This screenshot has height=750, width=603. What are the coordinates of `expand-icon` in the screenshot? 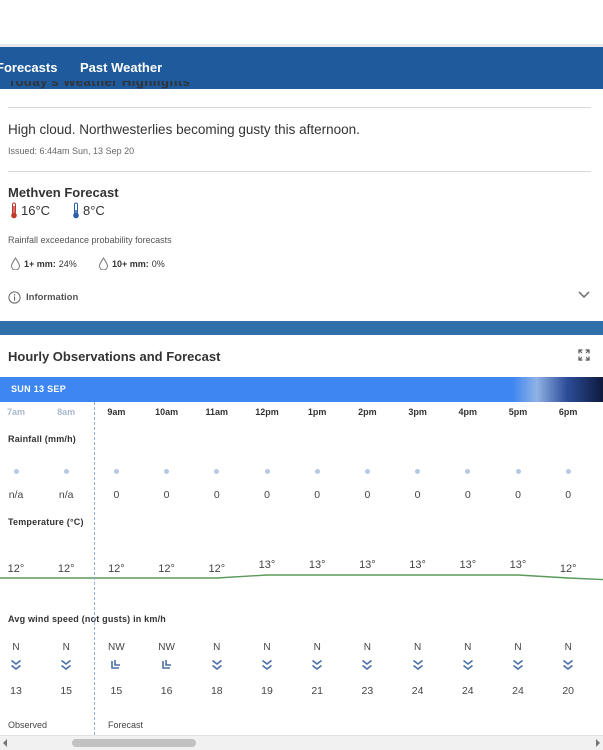 It's located at (584, 355).